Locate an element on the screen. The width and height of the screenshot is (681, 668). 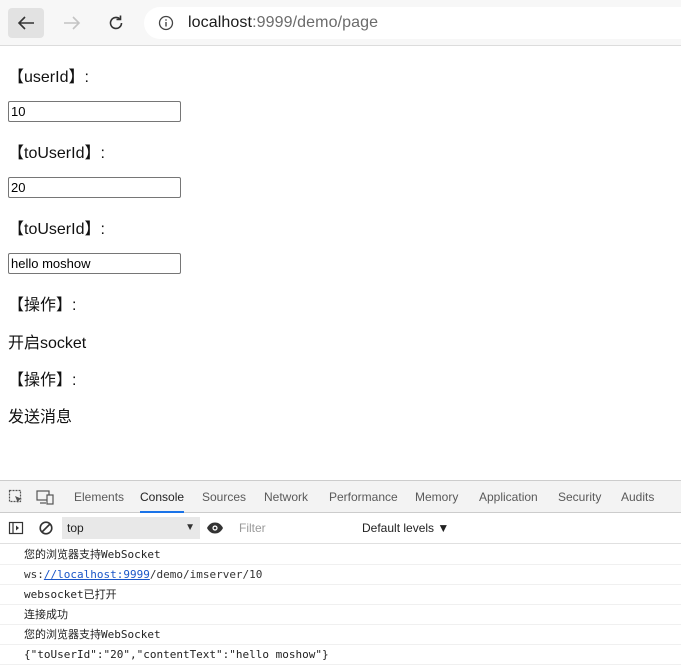
show-sidebar-icon is located at coordinates (16, 528).